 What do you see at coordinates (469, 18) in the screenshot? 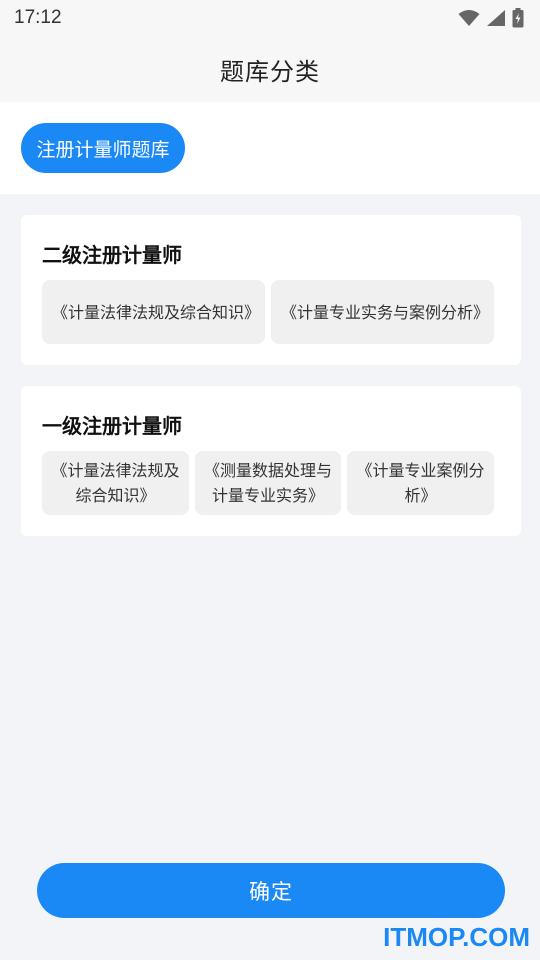
I see `wifi-icon` at bounding box center [469, 18].